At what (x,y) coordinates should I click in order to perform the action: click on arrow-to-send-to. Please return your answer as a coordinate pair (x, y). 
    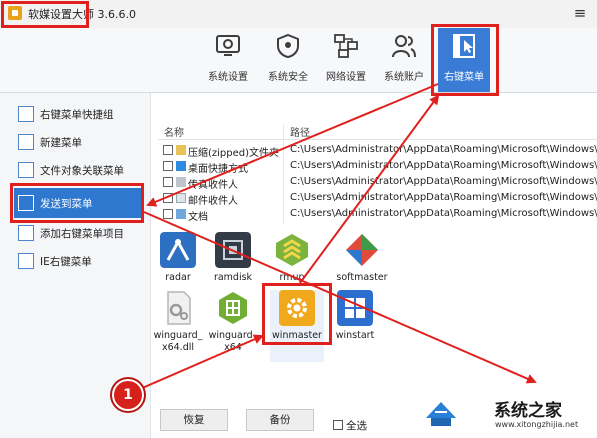
    Looking at the image, I should click on (292, 145).